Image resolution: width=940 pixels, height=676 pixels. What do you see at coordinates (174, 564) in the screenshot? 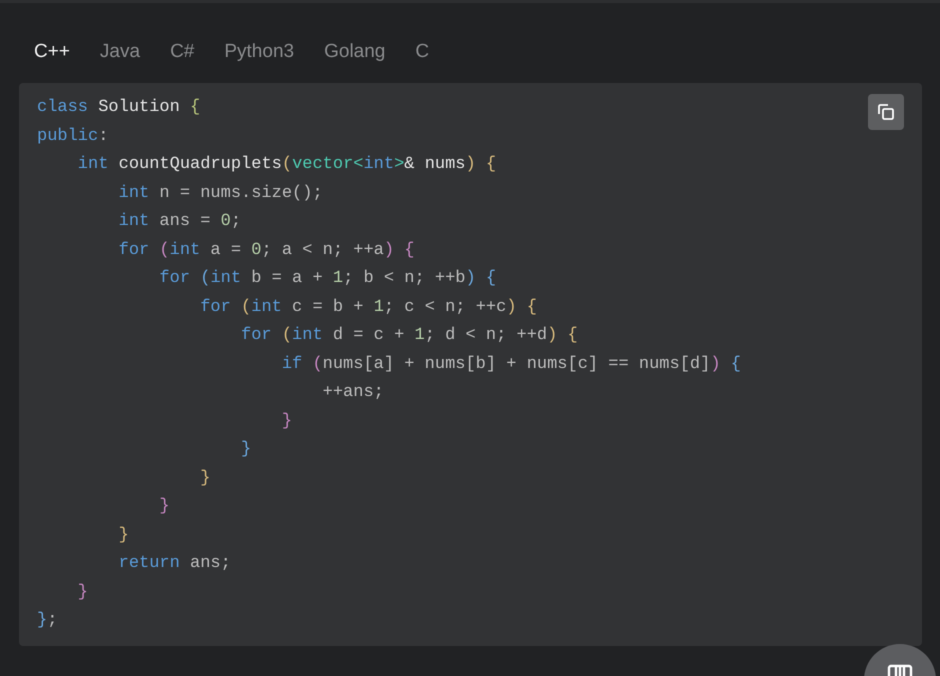
I see `code-line: return ans;` at bounding box center [174, 564].